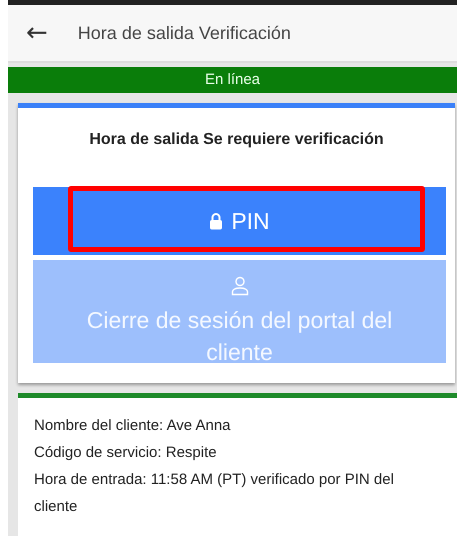 The height and width of the screenshot is (536, 457). What do you see at coordinates (236, 140) in the screenshot?
I see `card-title: Hora de salida Se requiere verificación` at bounding box center [236, 140].